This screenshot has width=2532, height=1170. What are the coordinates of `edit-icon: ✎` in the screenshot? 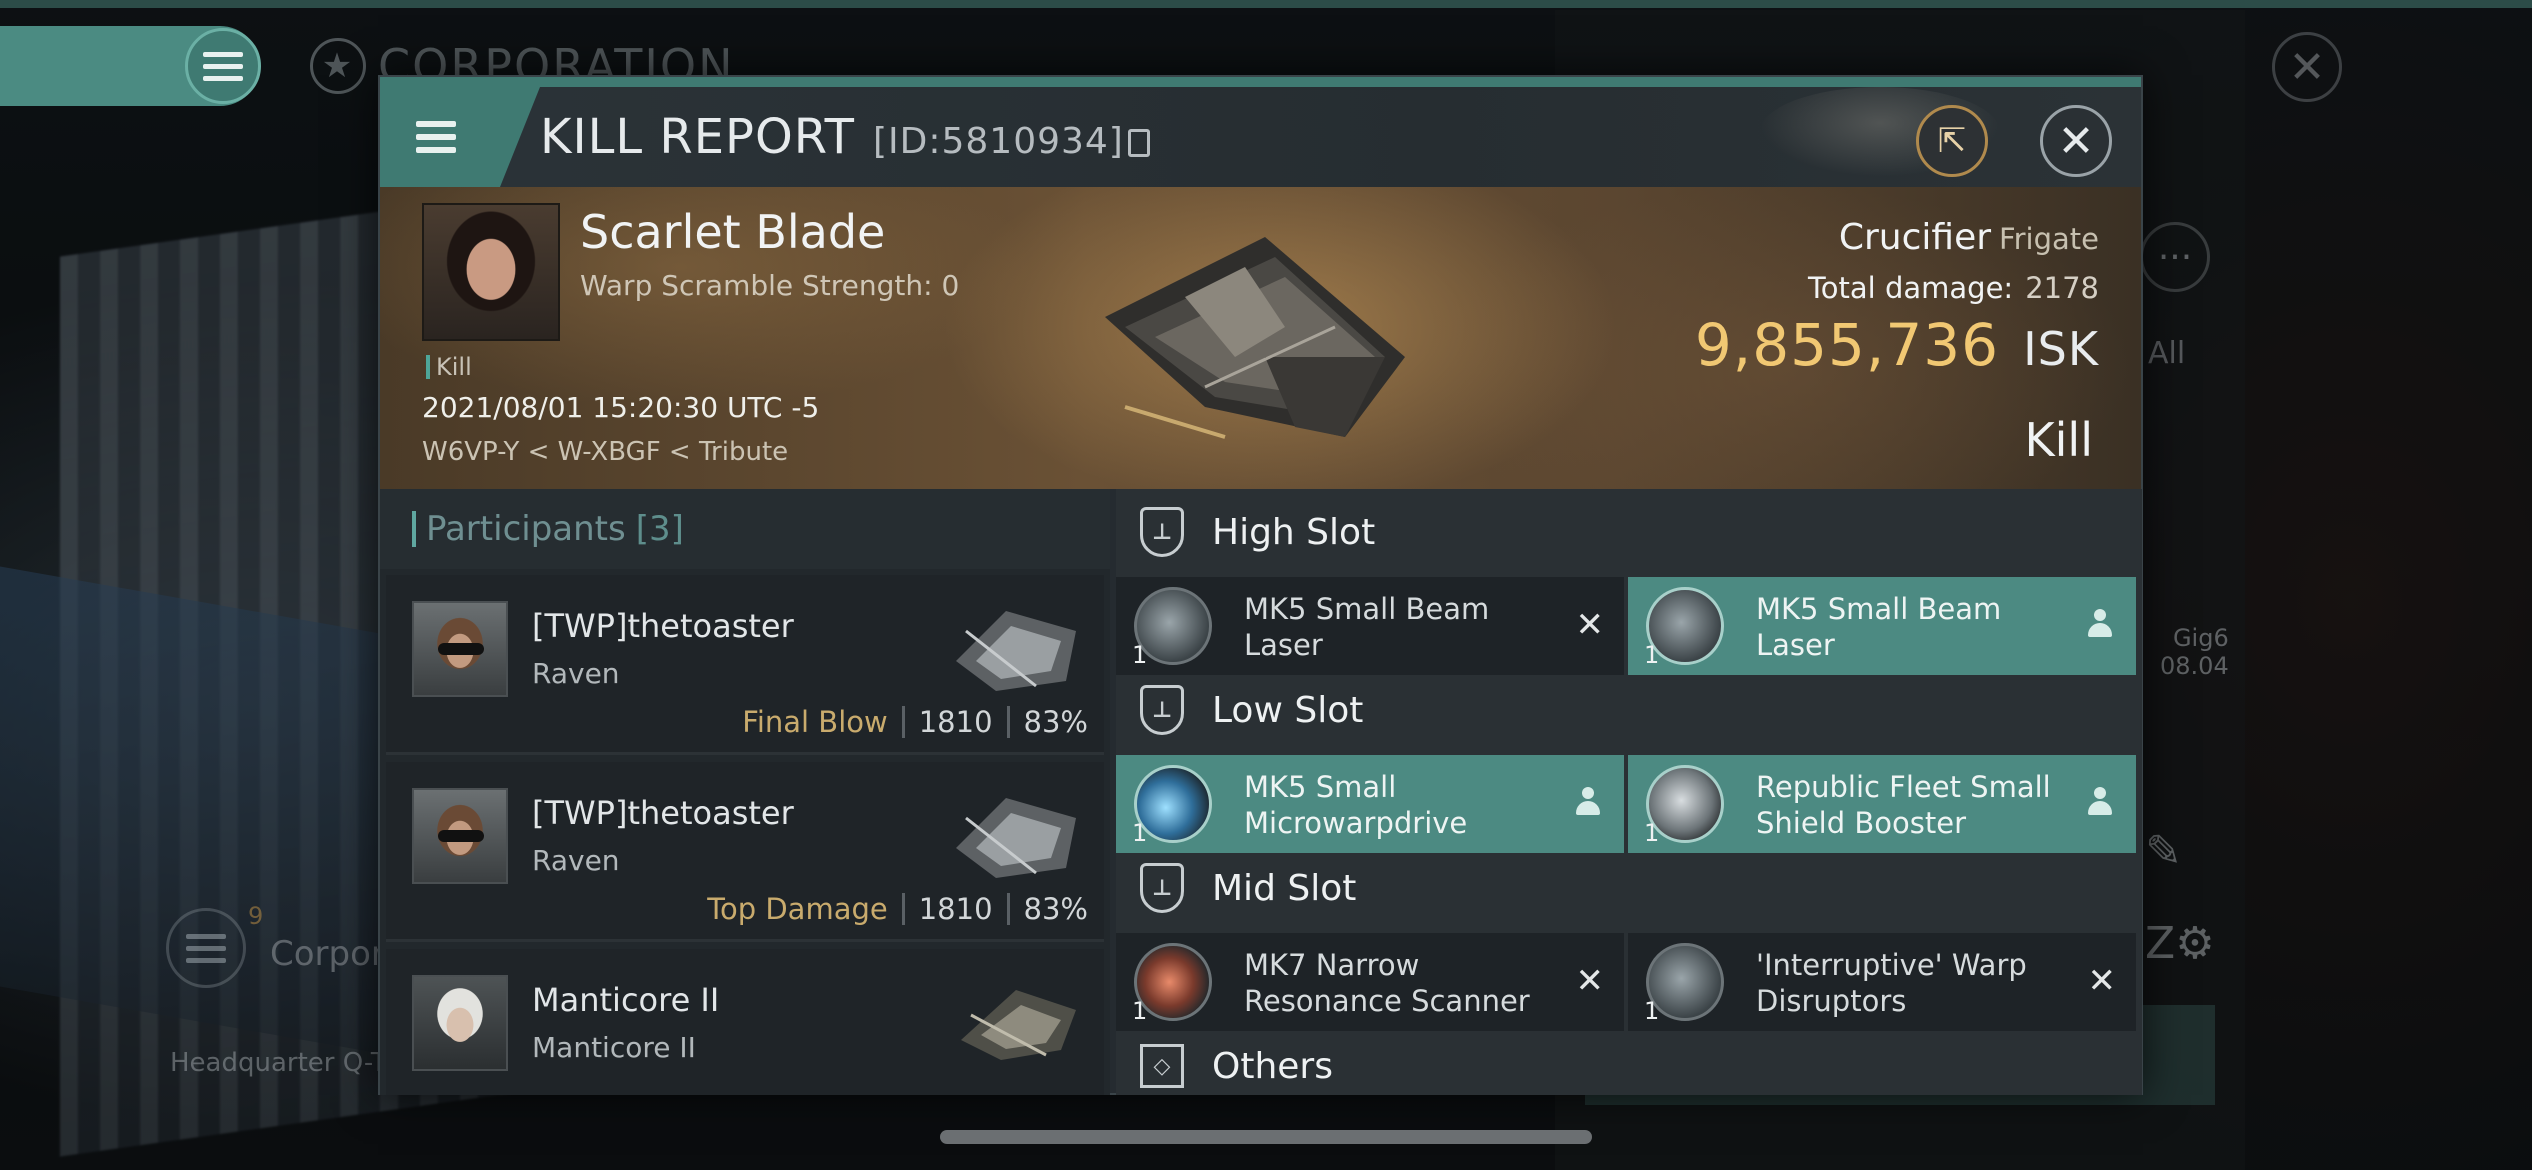 It's located at (2163, 851).